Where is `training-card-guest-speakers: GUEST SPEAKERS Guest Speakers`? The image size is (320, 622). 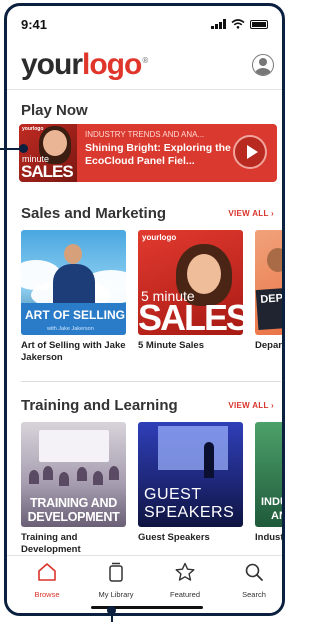 training-card-guest-speakers: GUEST SPEAKERS Guest Speakers is located at coordinates (190, 492).